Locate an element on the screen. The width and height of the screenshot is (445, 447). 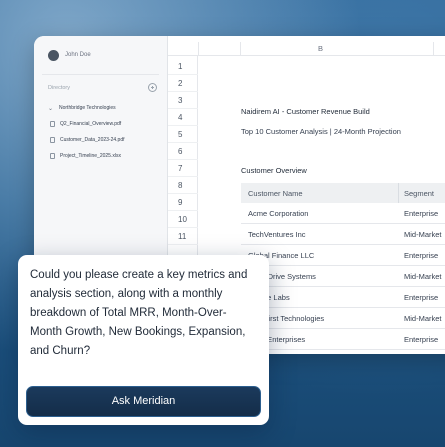
table-row: Vega Enterprises Enterprise is located at coordinates (343, 339).